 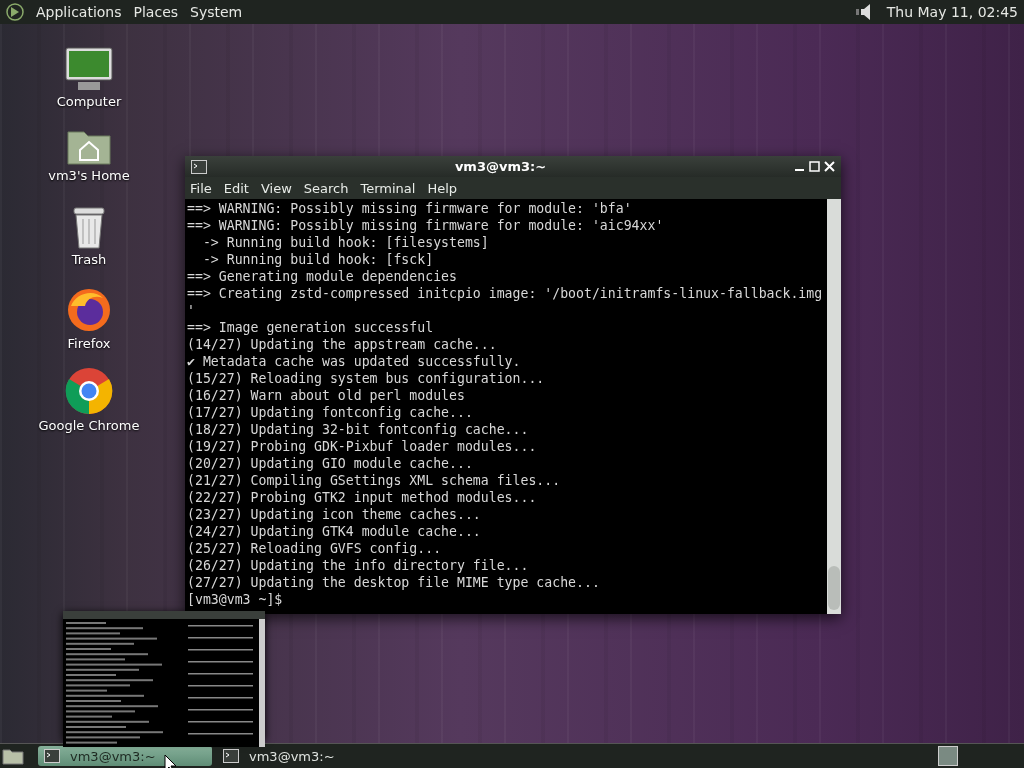 What do you see at coordinates (952, 12) in the screenshot?
I see `clock: Thu May 11, 02:45` at bounding box center [952, 12].